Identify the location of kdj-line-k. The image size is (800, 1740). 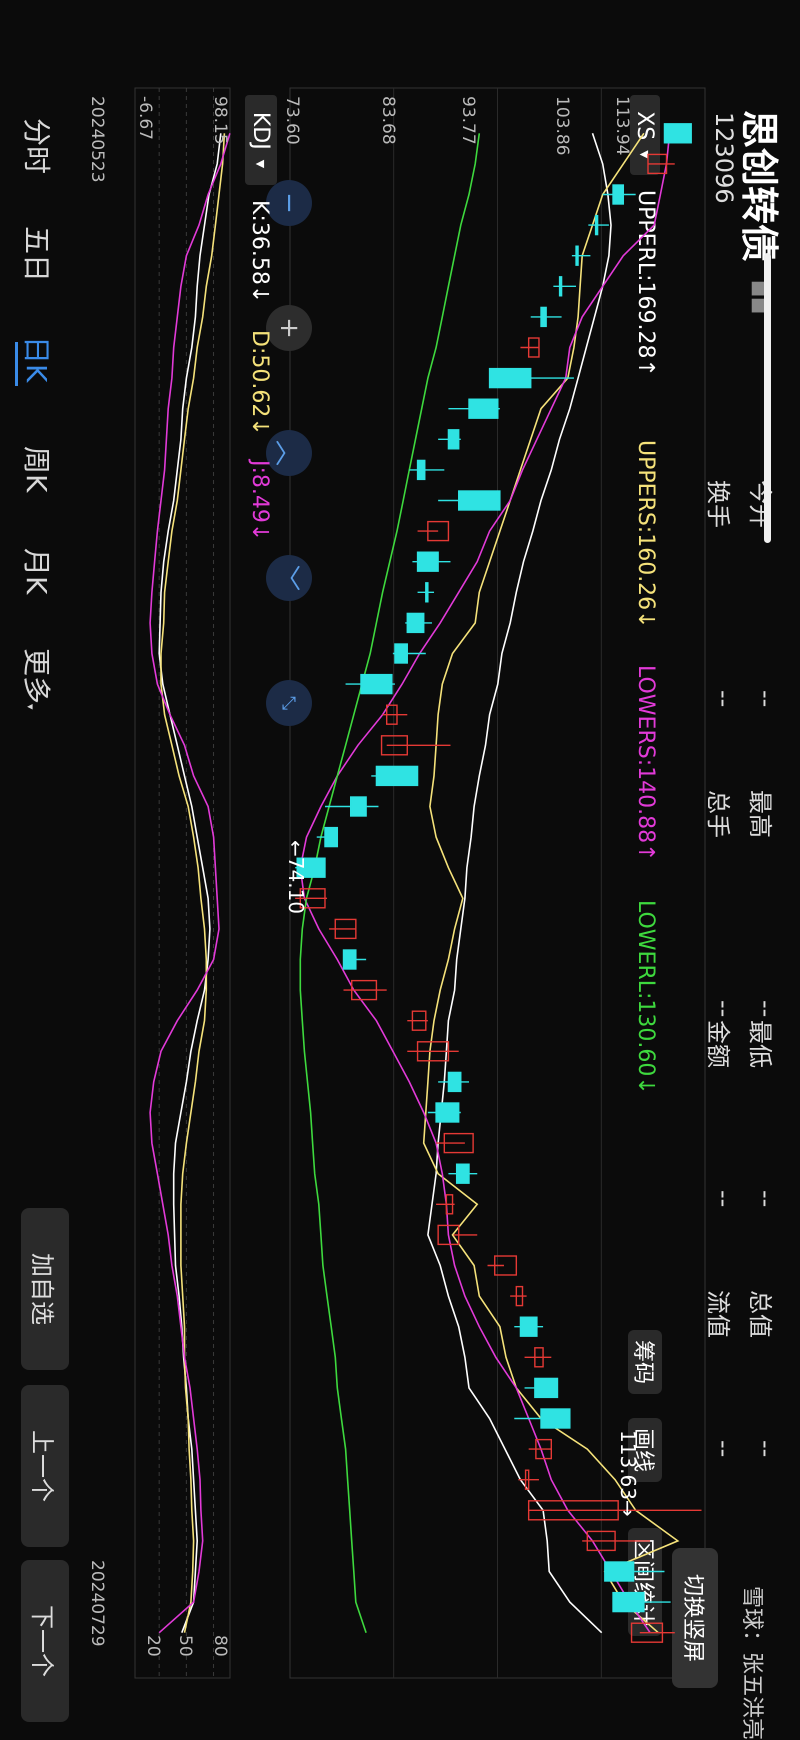
(190, 883).